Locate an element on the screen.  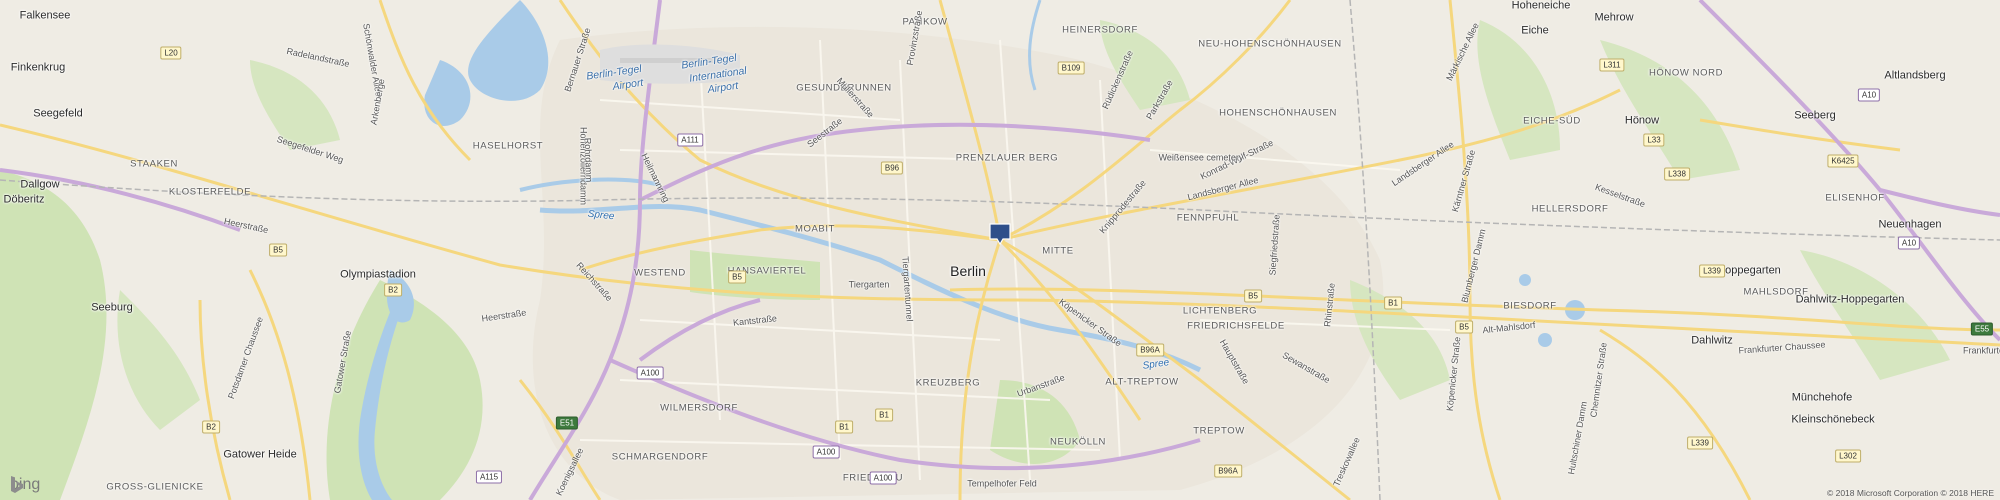
district-label: BIESDORF is located at coordinates (1530, 306).